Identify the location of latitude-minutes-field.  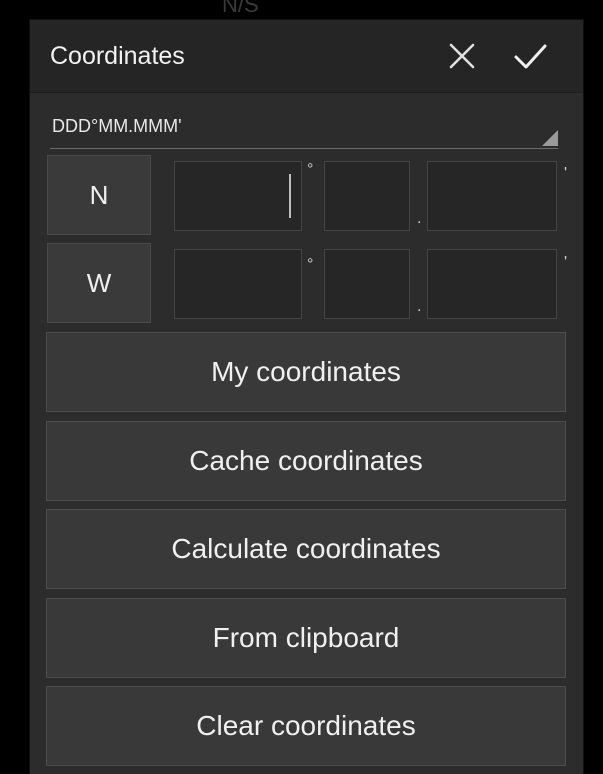
(367, 196).